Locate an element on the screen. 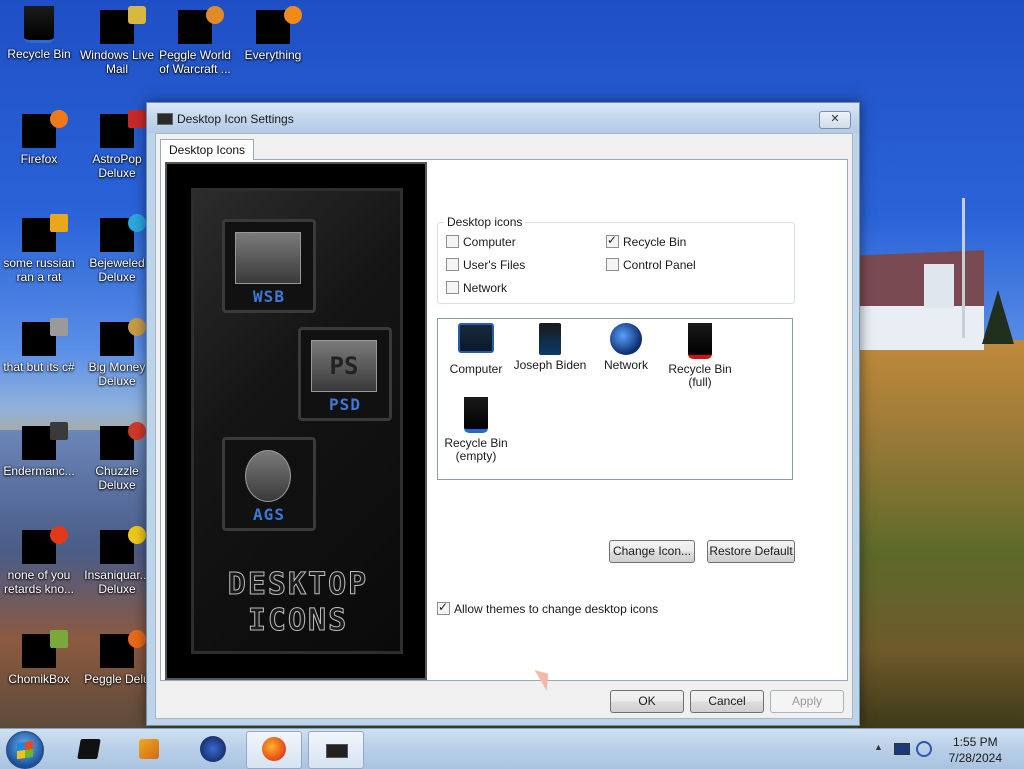 The image size is (1024, 769). show-hidden-icons-arrow: ▲ is located at coordinates (878, 747).